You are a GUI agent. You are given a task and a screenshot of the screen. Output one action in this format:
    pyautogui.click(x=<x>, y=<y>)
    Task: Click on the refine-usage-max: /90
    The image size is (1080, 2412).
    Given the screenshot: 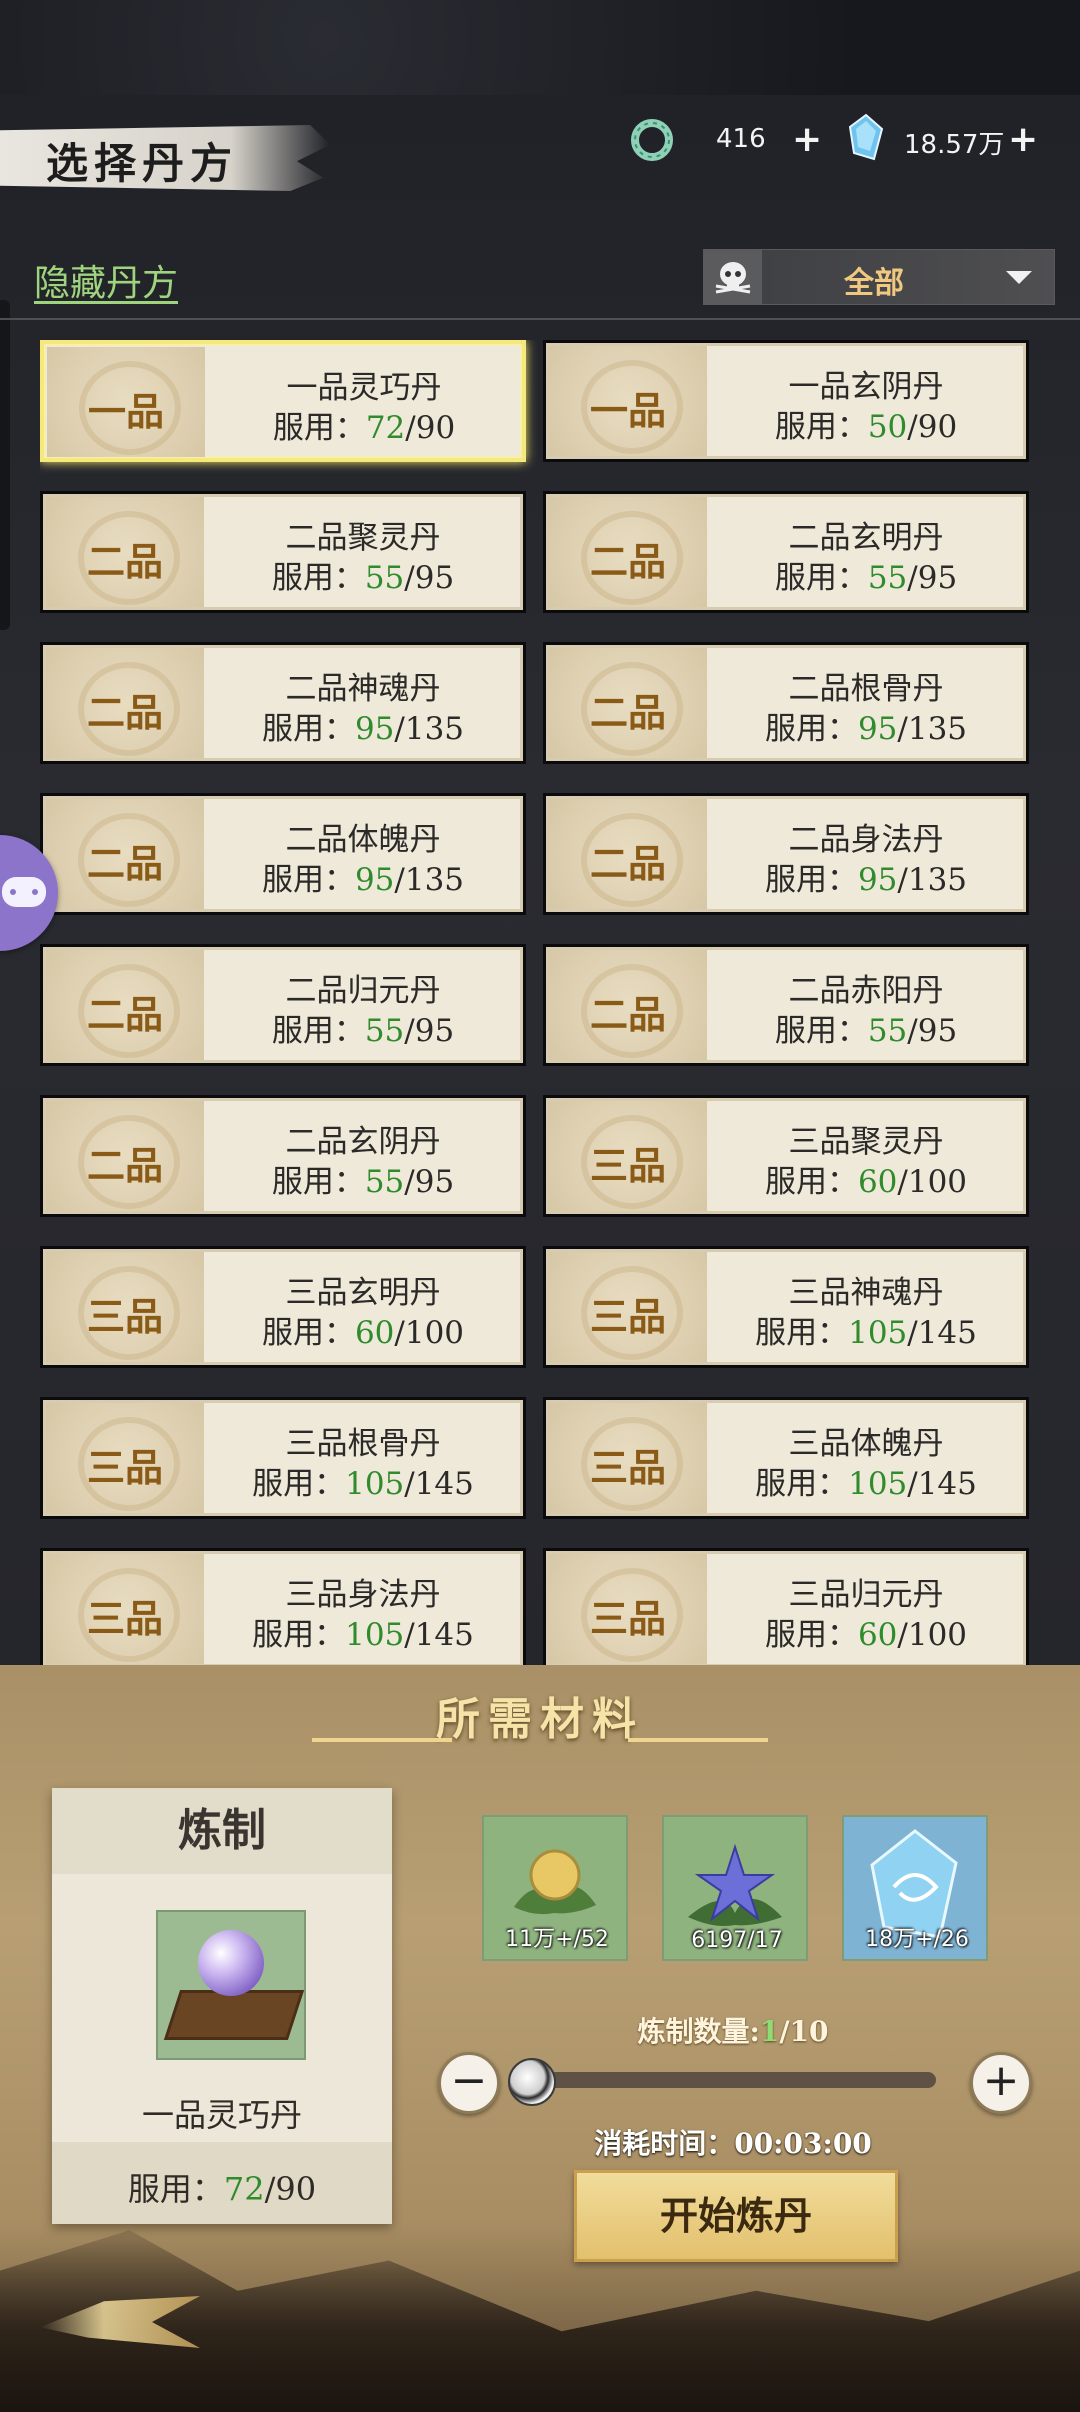 What is the action you would take?
    pyautogui.click(x=290, y=2189)
    